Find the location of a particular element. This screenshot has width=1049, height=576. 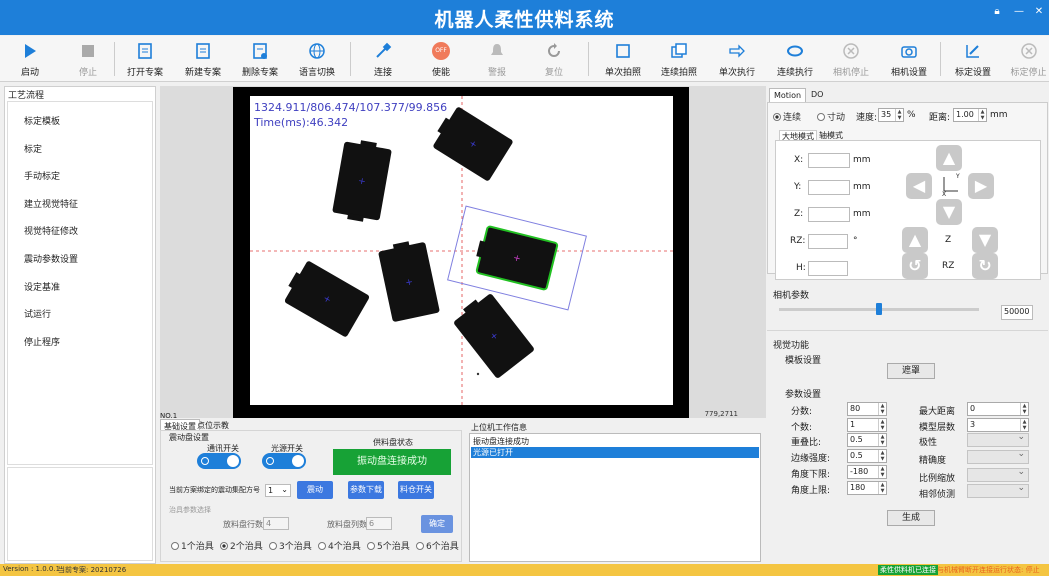

jog-x-minus-button: ◀ is located at coordinates (919, 186).